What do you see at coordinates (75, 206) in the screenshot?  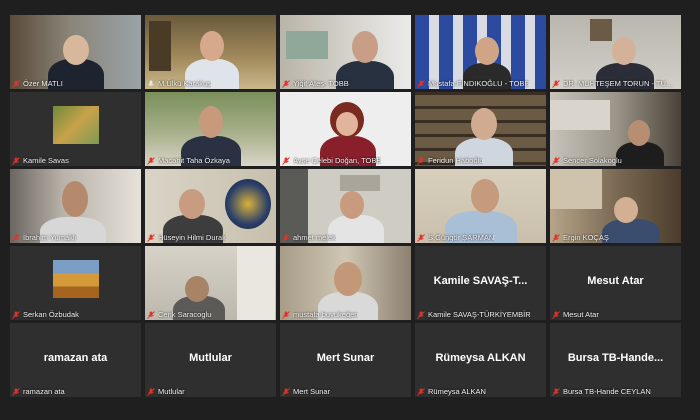 I see `participant-tile: İbrahim Yumaklı` at bounding box center [75, 206].